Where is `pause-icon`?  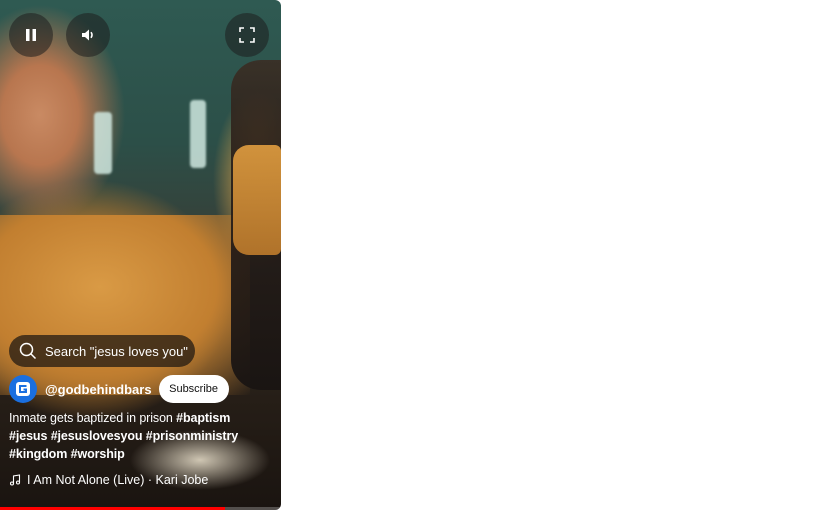 pause-icon is located at coordinates (31, 35).